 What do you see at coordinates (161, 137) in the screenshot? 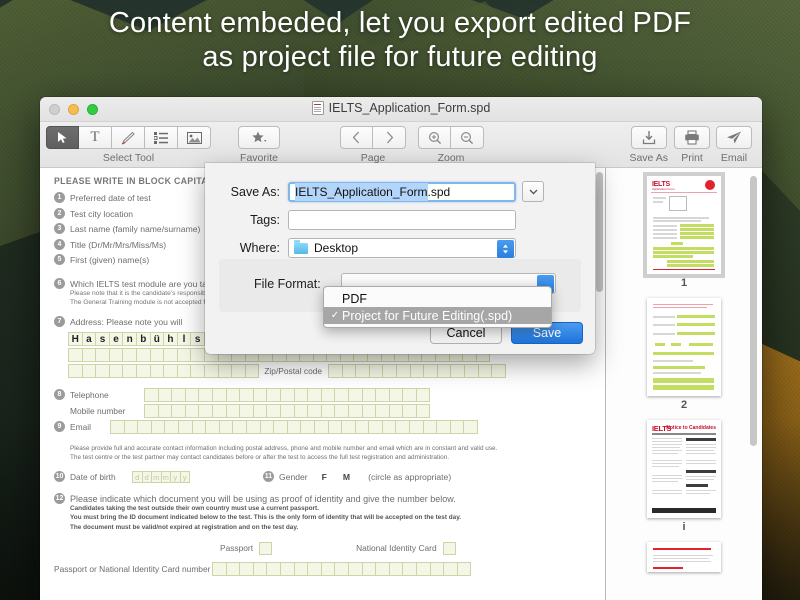
I see `list-tool-button` at bounding box center [161, 137].